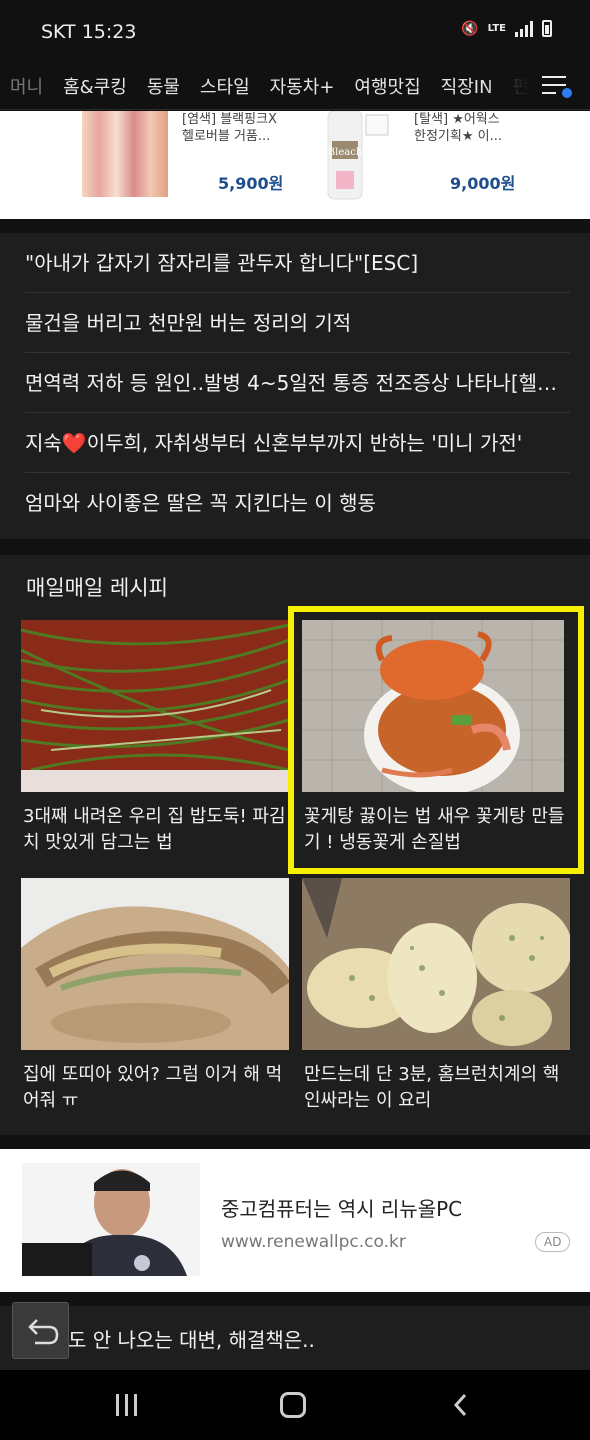 The width and height of the screenshot is (590, 1440). Describe the element at coordinates (512, 85) in the screenshot. I see `nav-fade` at that location.